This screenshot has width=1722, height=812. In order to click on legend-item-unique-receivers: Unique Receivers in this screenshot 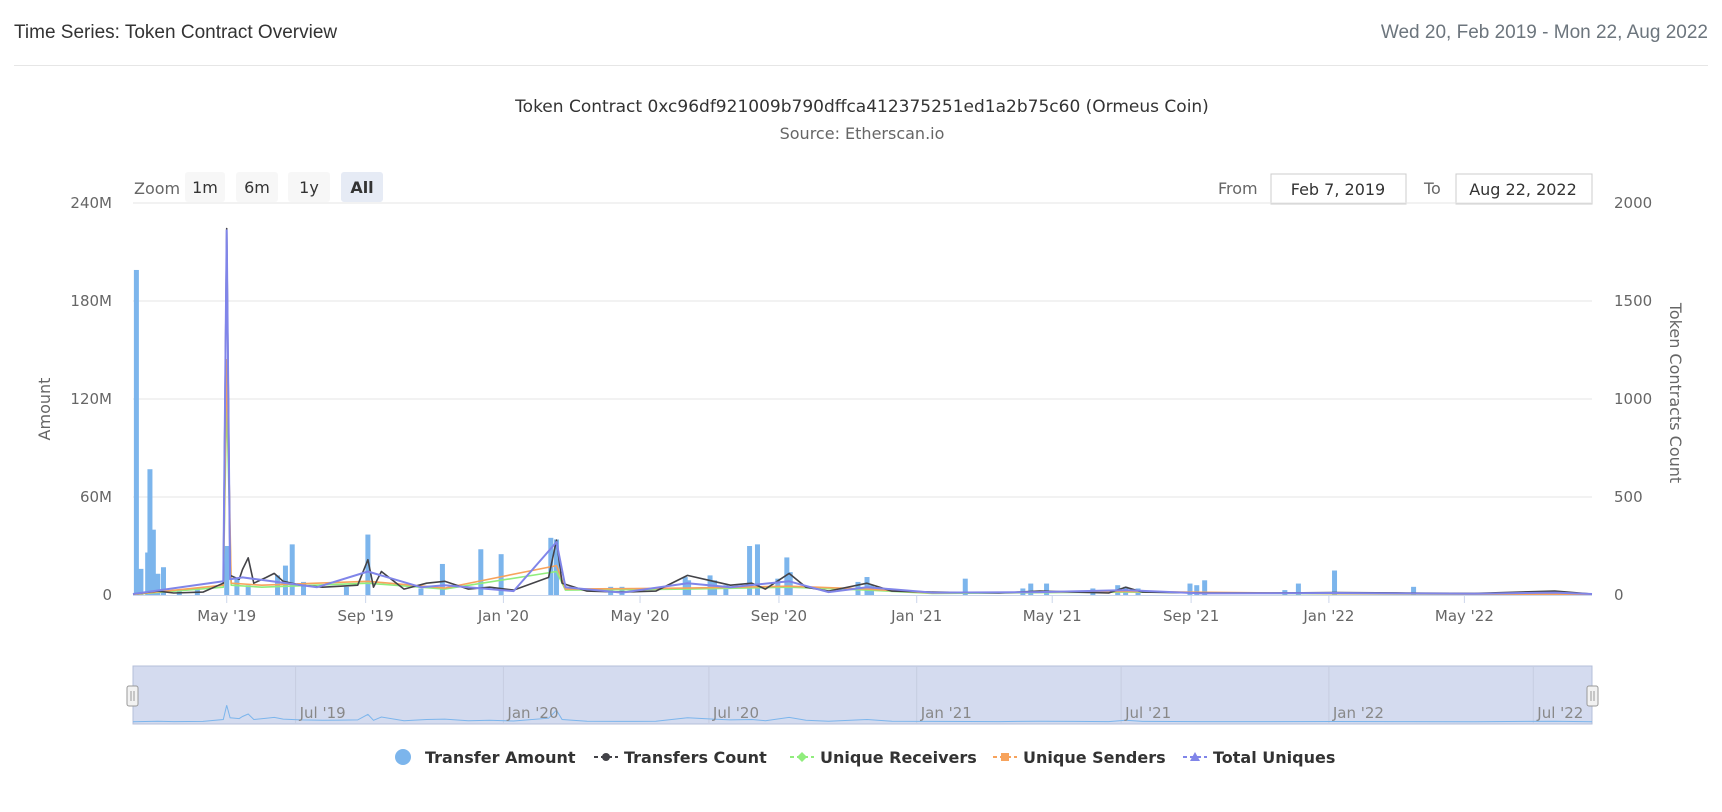, I will do `click(883, 757)`.